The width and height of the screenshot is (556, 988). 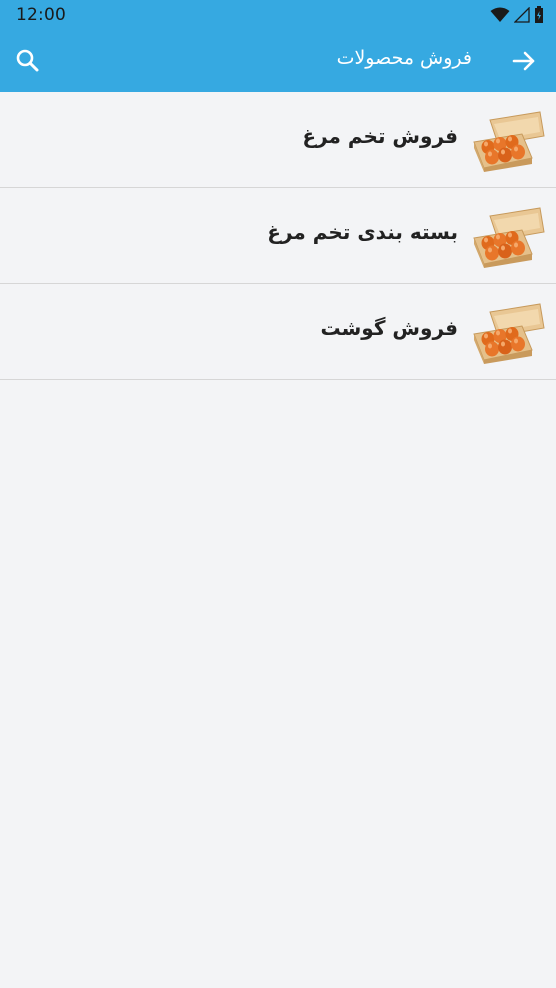 I want to click on wifi-icon, so click(x=500, y=14).